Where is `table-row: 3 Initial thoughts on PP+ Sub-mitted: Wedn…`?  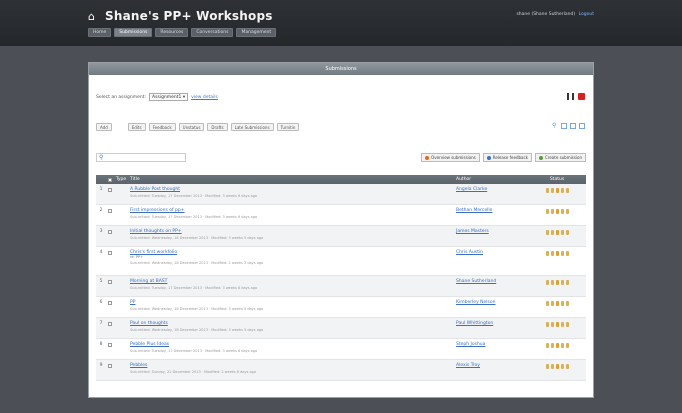 table-row: 3 Initial thoughts on PP+ Sub-mitted: Wedn… is located at coordinates (341, 236).